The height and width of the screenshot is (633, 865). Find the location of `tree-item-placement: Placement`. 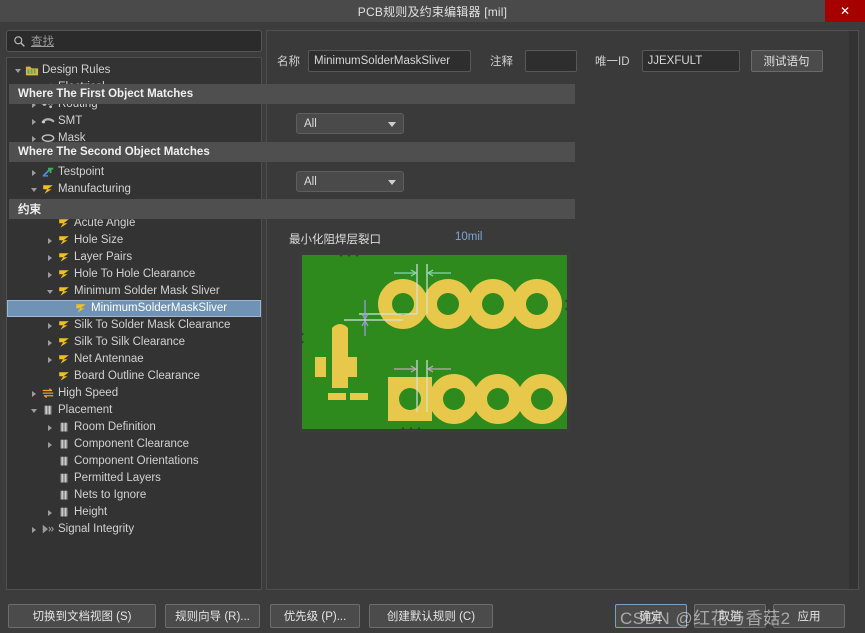

tree-item-placement: Placement is located at coordinates (134, 410).